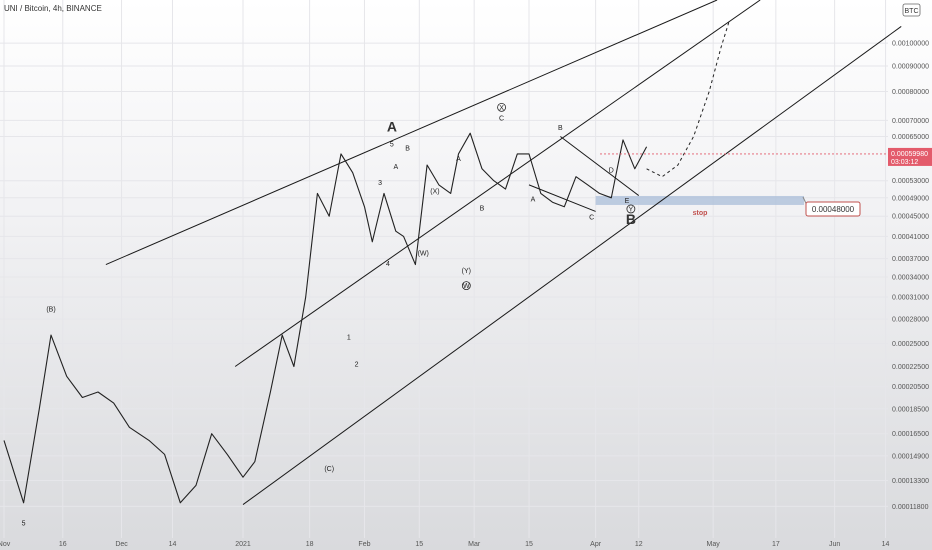 This screenshot has height=550, width=932. I want to click on y-tick-label: 0.00045000, so click(910, 217).